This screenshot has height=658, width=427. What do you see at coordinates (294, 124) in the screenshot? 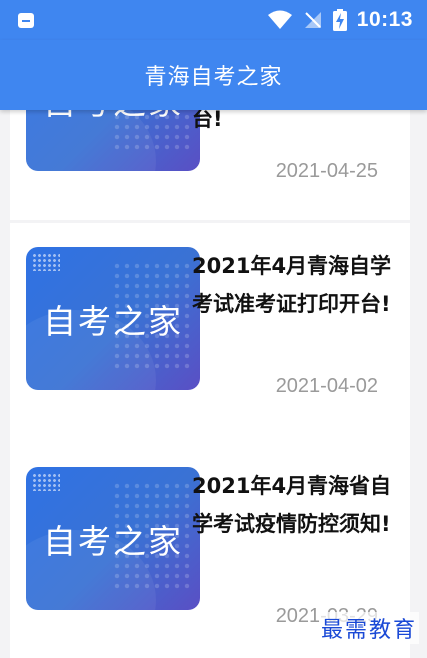
I see `article-title: 台!` at bounding box center [294, 124].